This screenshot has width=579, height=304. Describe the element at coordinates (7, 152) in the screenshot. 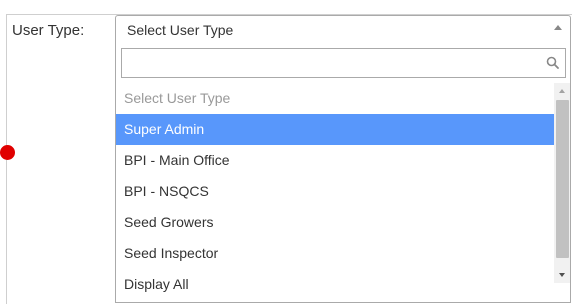

I see `annotation-marker` at that location.